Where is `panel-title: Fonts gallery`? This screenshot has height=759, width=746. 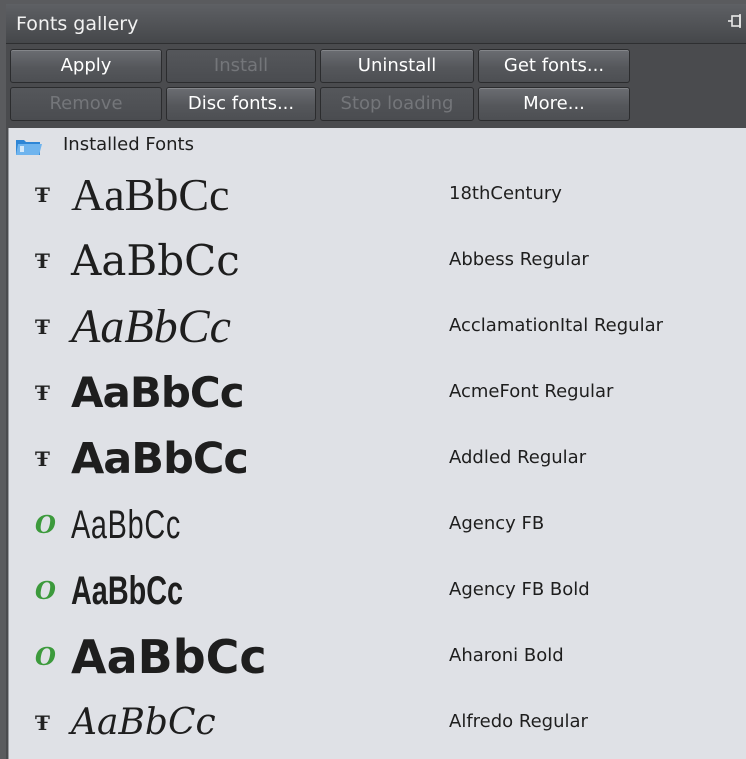
panel-title: Fonts gallery is located at coordinates (77, 24).